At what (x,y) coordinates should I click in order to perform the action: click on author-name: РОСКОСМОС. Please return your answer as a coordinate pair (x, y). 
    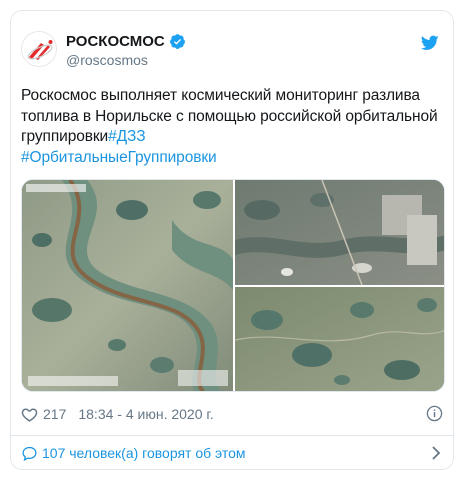
    Looking at the image, I should click on (115, 41).